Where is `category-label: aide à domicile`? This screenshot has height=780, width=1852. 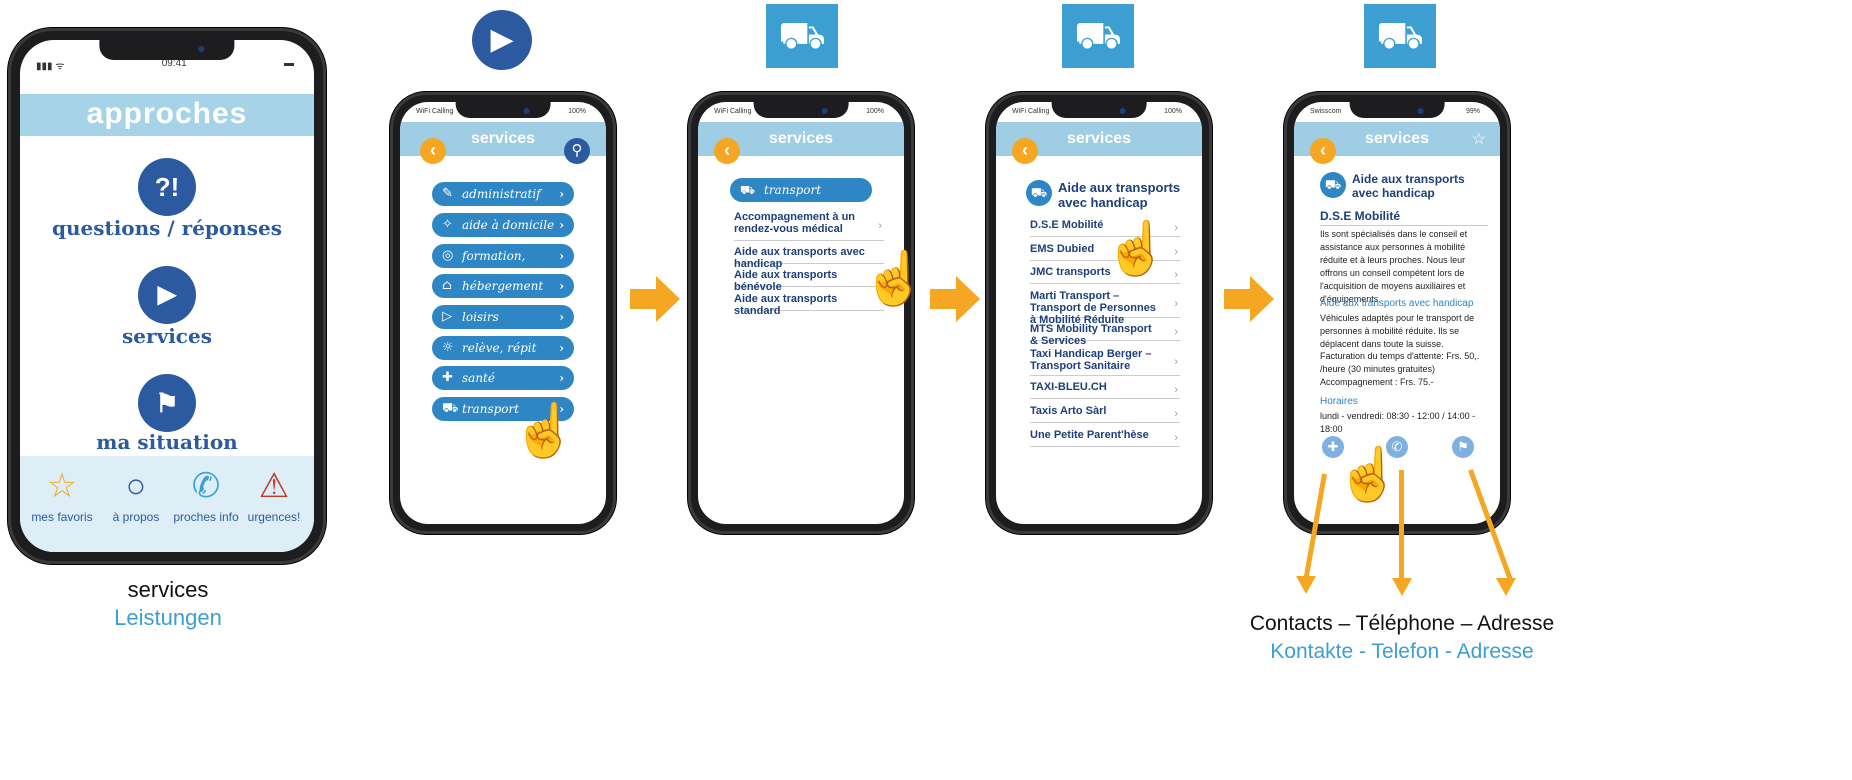
category-label: aide à domicile is located at coordinates (508, 225).